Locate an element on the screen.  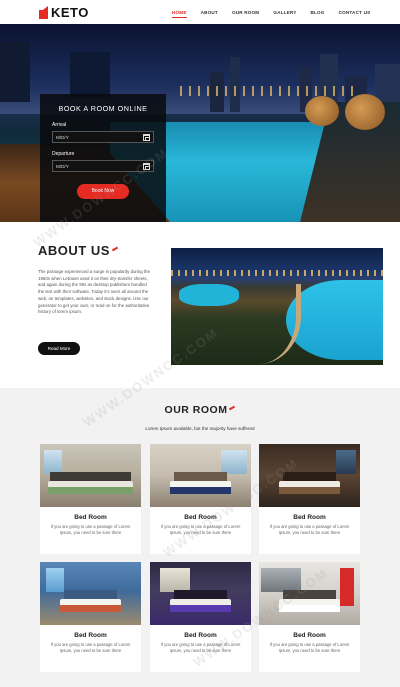
logo: KETO is located at coordinates (64, 12).